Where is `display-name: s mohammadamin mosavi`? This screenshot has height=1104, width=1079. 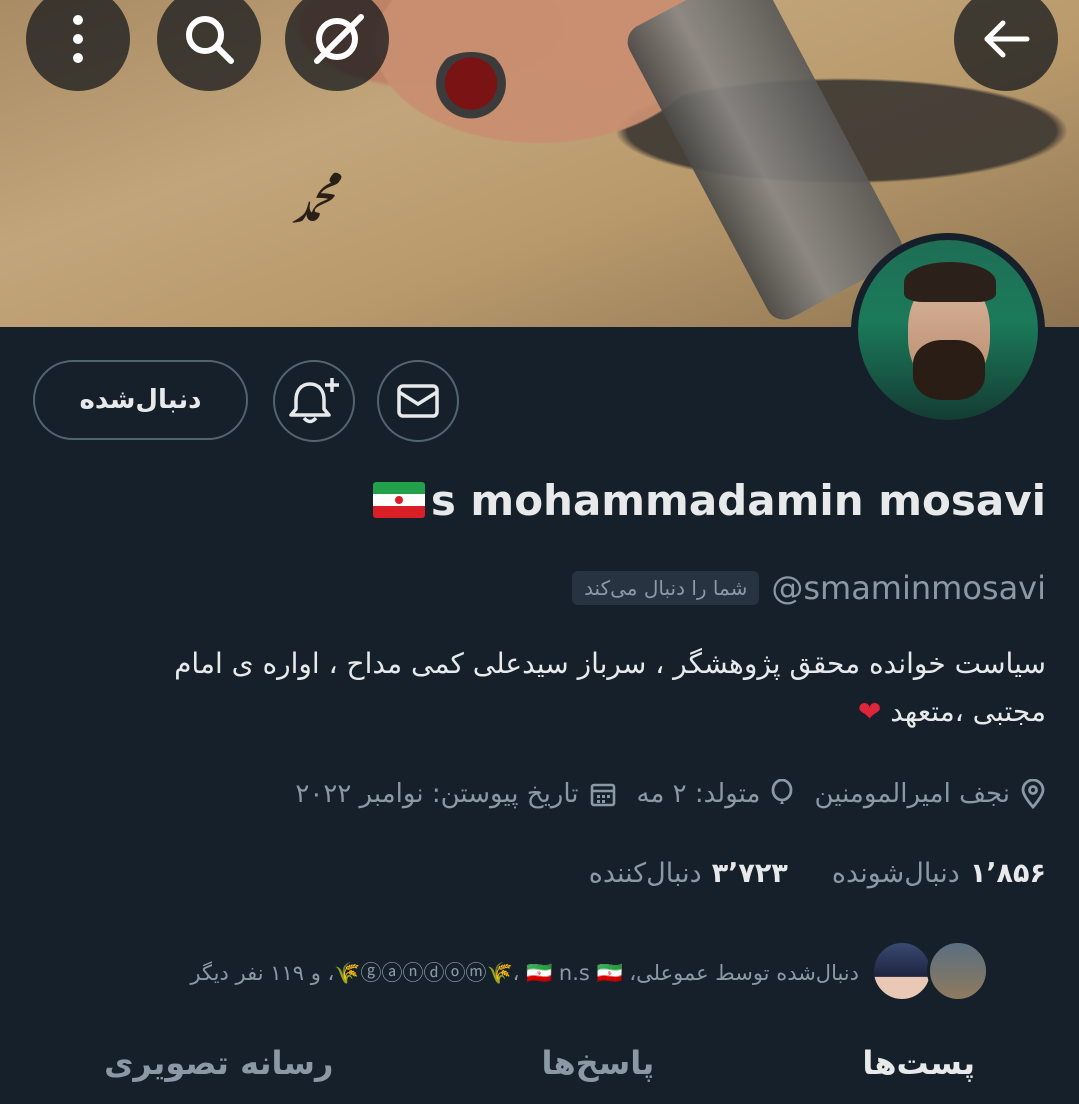
display-name: s mohammadamin mosavi is located at coordinates (738, 500).